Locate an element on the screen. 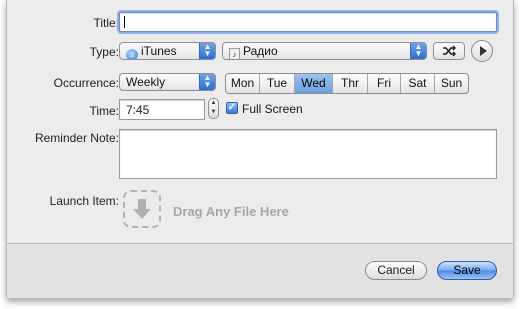  occurrence-popup: Weekly ▲ ▼ is located at coordinates (167, 82).